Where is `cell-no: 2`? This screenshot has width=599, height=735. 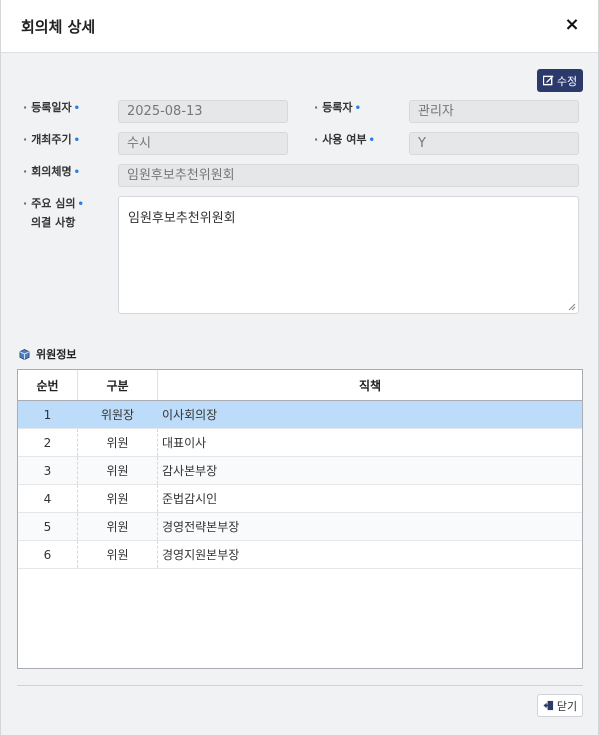 cell-no: 2 is located at coordinates (48, 442).